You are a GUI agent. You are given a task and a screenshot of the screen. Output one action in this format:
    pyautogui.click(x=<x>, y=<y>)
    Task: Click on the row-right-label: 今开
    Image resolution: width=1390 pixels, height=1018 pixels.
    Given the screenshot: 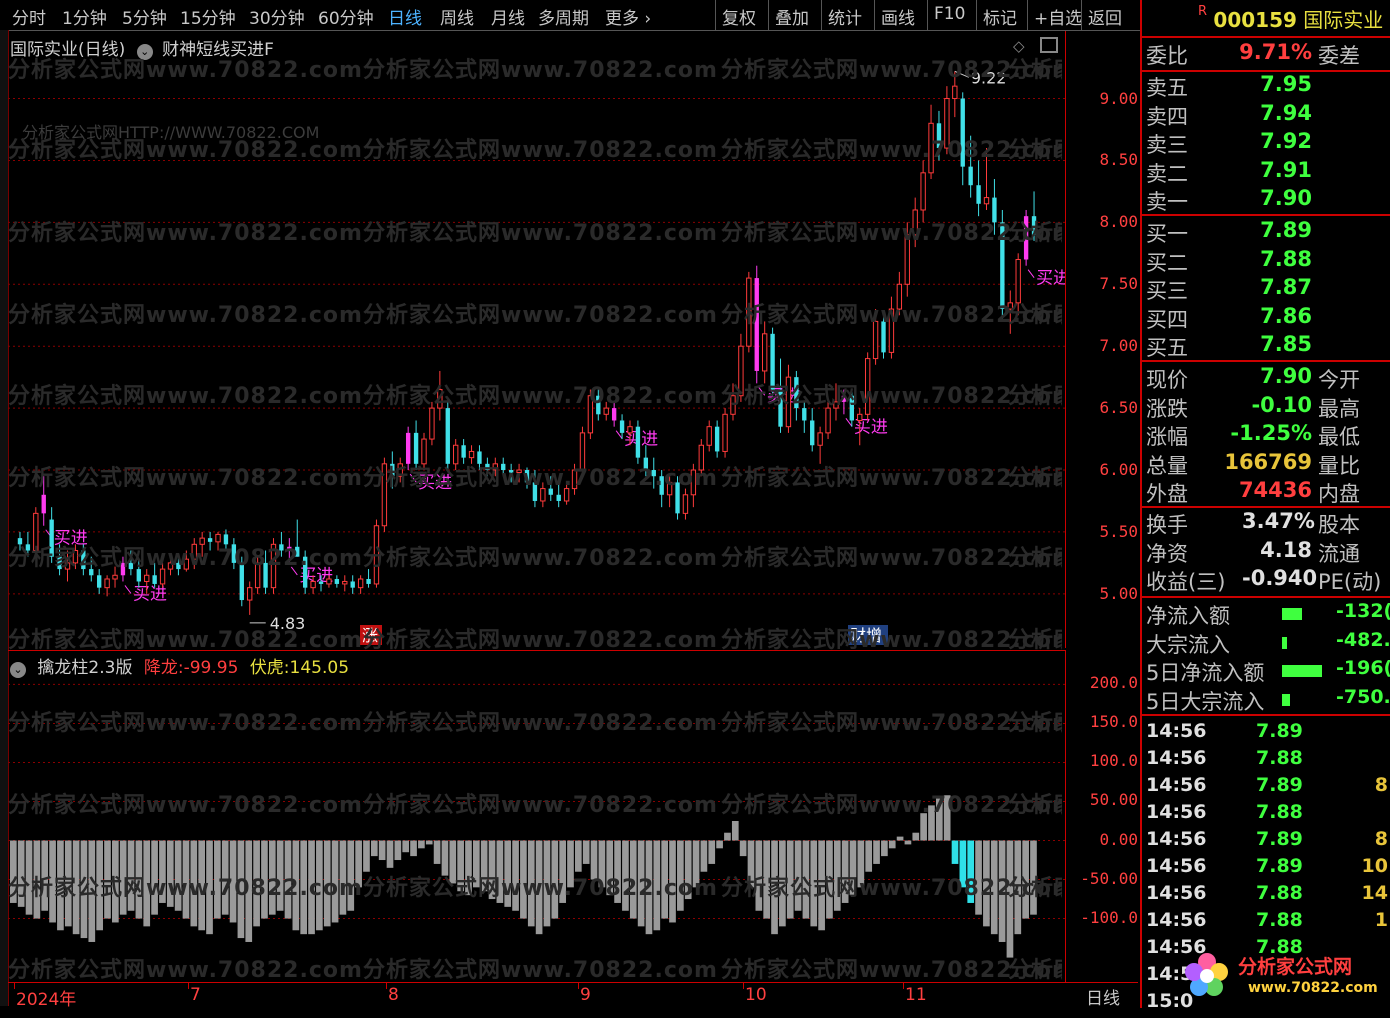 What is the action you would take?
    pyautogui.click(x=1339, y=380)
    